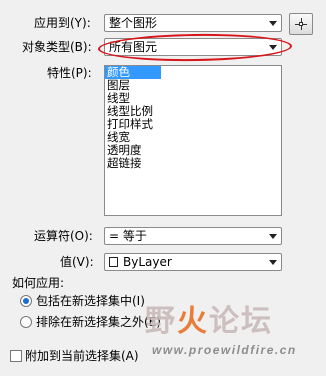  Describe the element at coordinates (301, 24) in the screenshot. I see `quick-select-pick-button` at that location.